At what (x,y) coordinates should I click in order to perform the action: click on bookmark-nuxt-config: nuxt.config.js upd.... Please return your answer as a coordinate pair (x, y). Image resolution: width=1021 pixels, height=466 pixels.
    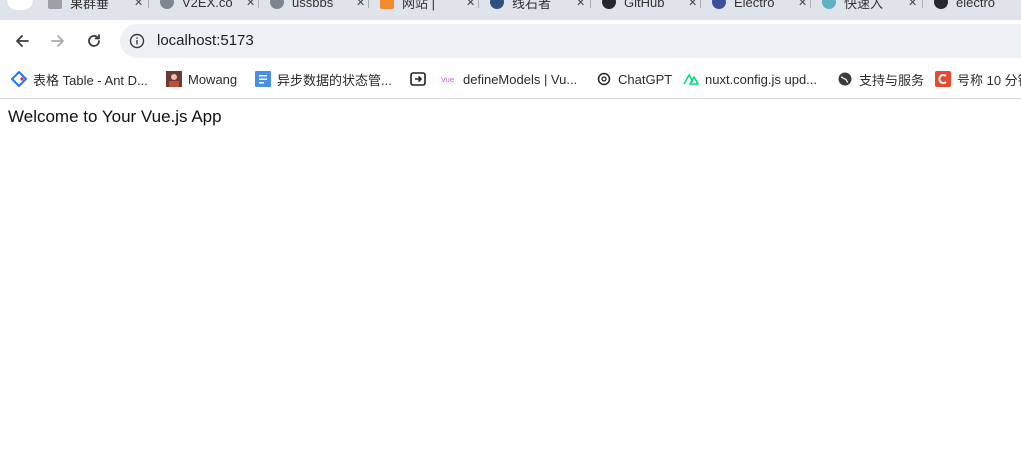
    Looking at the image, I should click on (750, 79).